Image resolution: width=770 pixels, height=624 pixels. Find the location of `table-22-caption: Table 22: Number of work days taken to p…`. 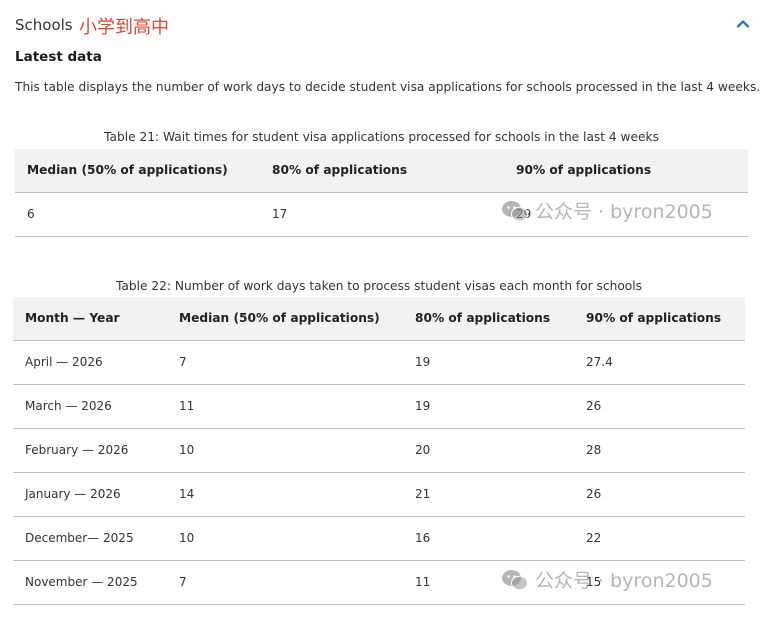

table-22-caption: Table 22: Number of work days taken to p… is located at coordinates (379, 286).